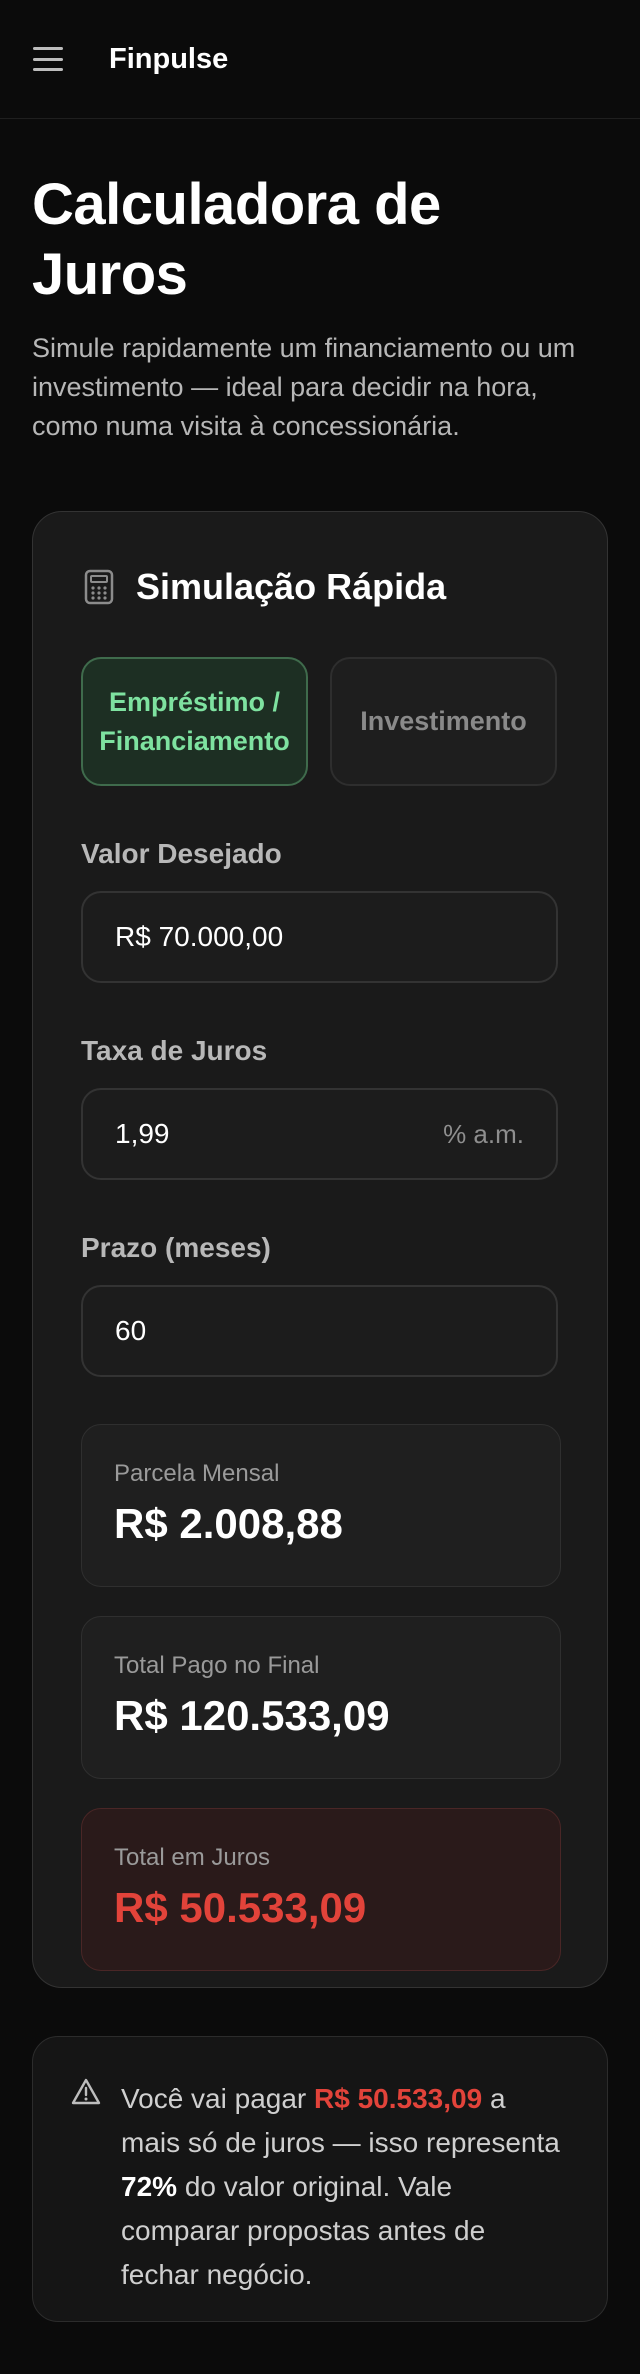  Describe the element at coordinates (228, 1523) in the screenshot. I see `monthly-payment-value: R$ 2.008,88` at that location.